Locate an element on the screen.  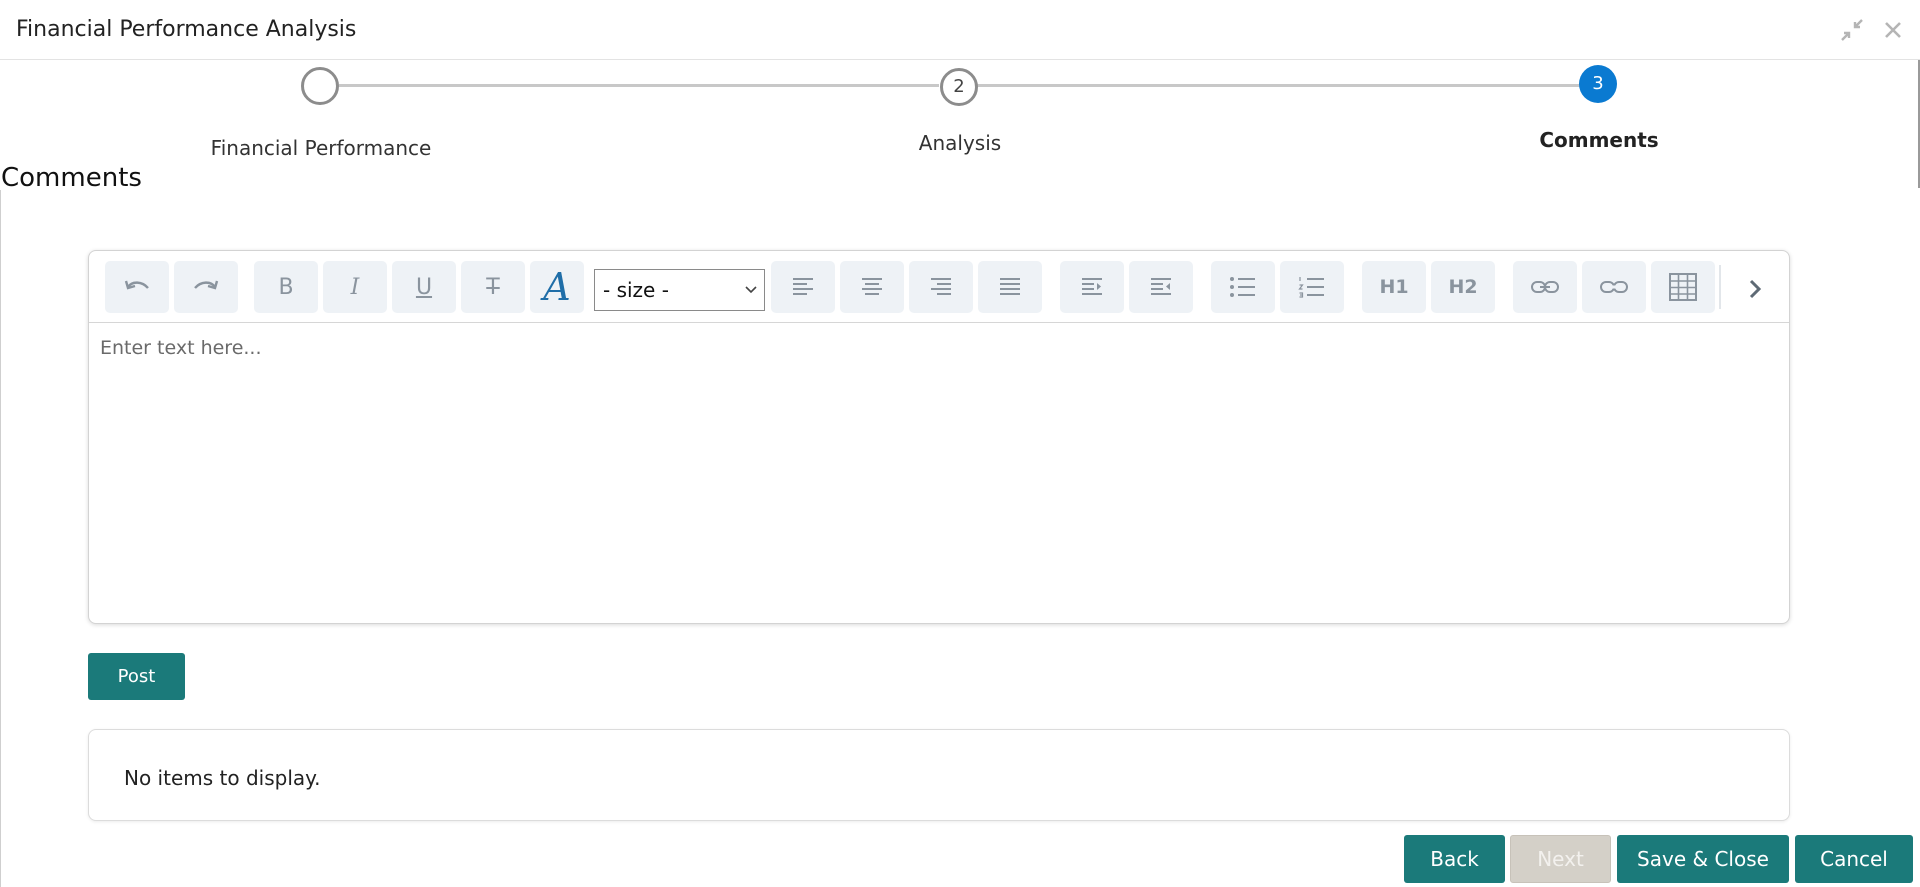
step-2-label: Analysis is located at coordinates (960, 143).